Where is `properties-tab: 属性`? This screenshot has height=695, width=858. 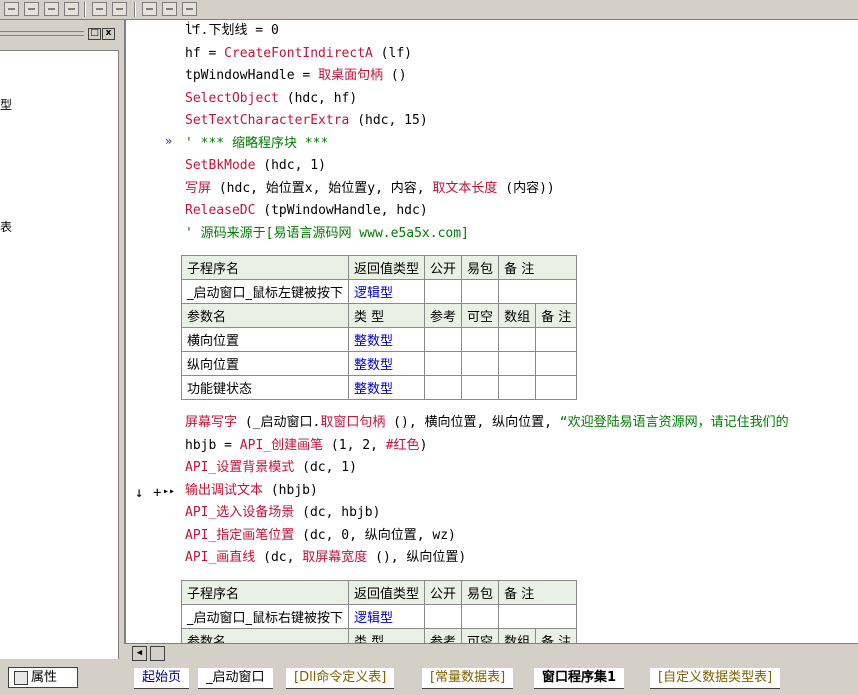 properties-tab: 属性 is located at coordinates (43, 677).